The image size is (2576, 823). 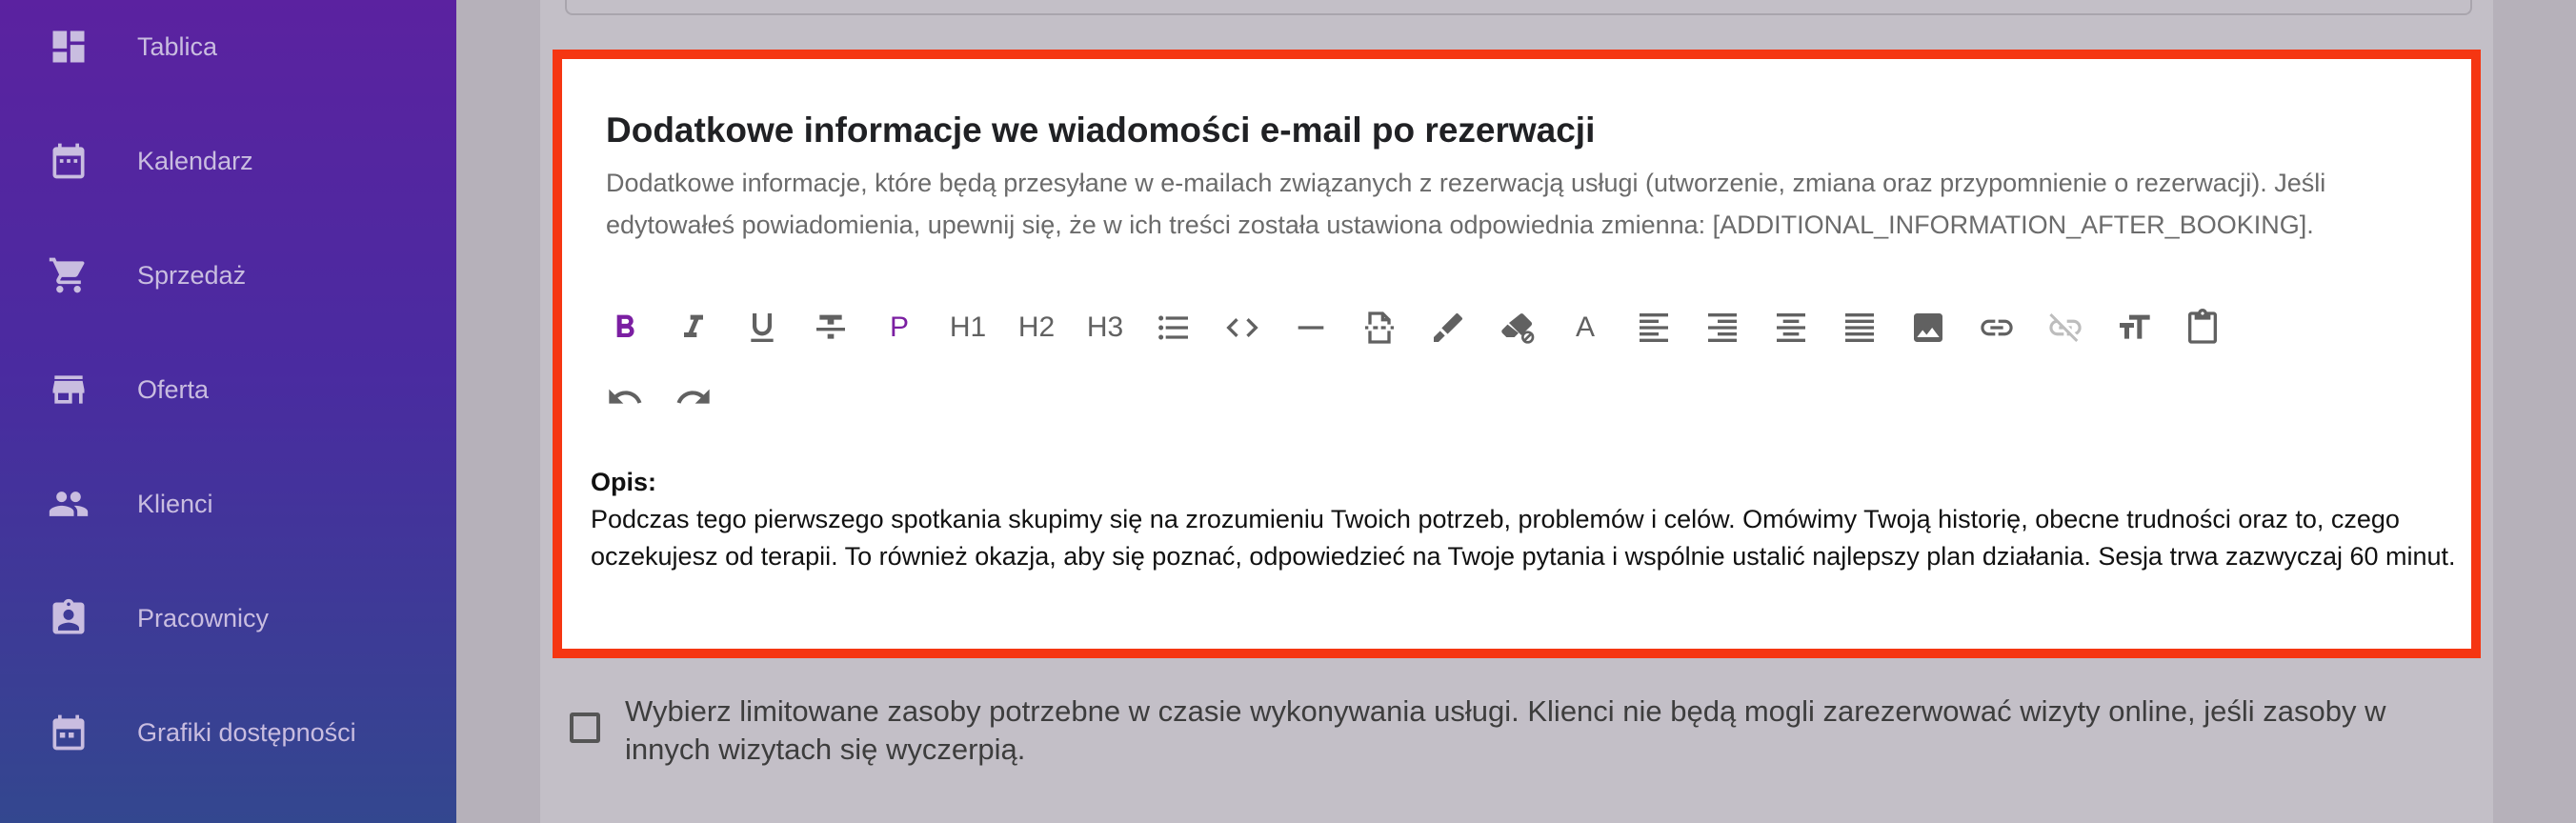 I want to click on align-left-button, so click(x=1654, y=328).